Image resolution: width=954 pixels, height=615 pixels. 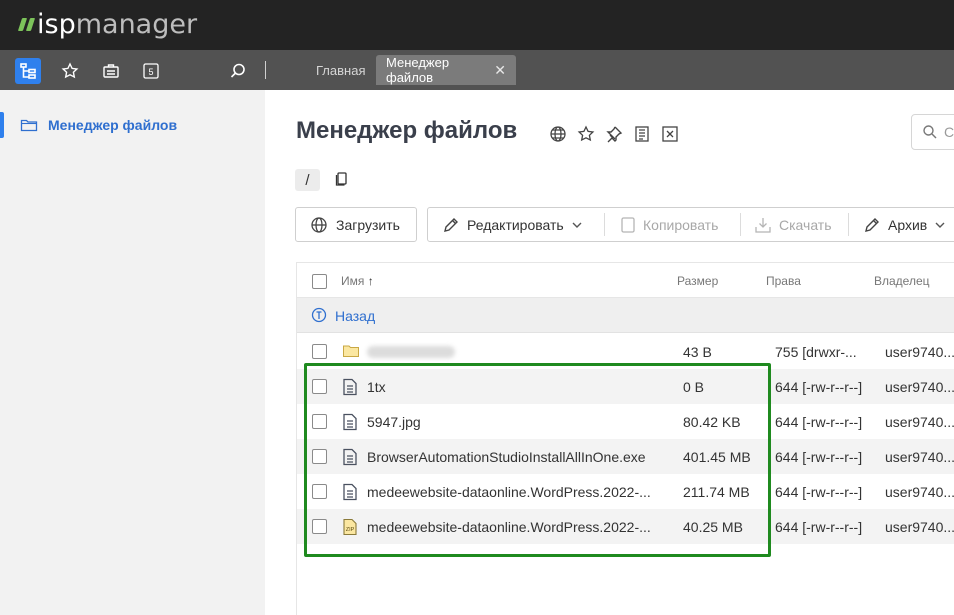 I want to click on zip-icon: ZIP, so click(x=350, y=528).